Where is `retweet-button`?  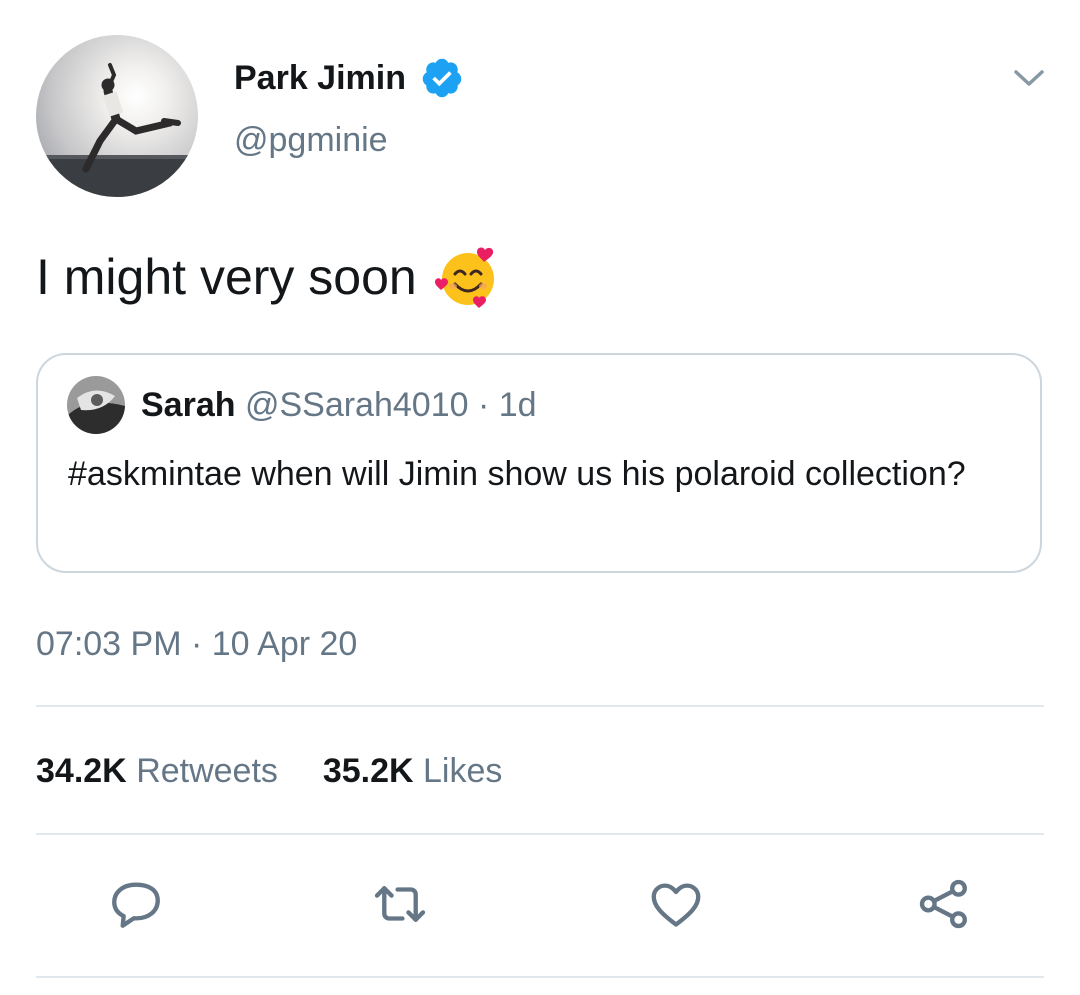 retweet-button is located at coordinates (400, 904).